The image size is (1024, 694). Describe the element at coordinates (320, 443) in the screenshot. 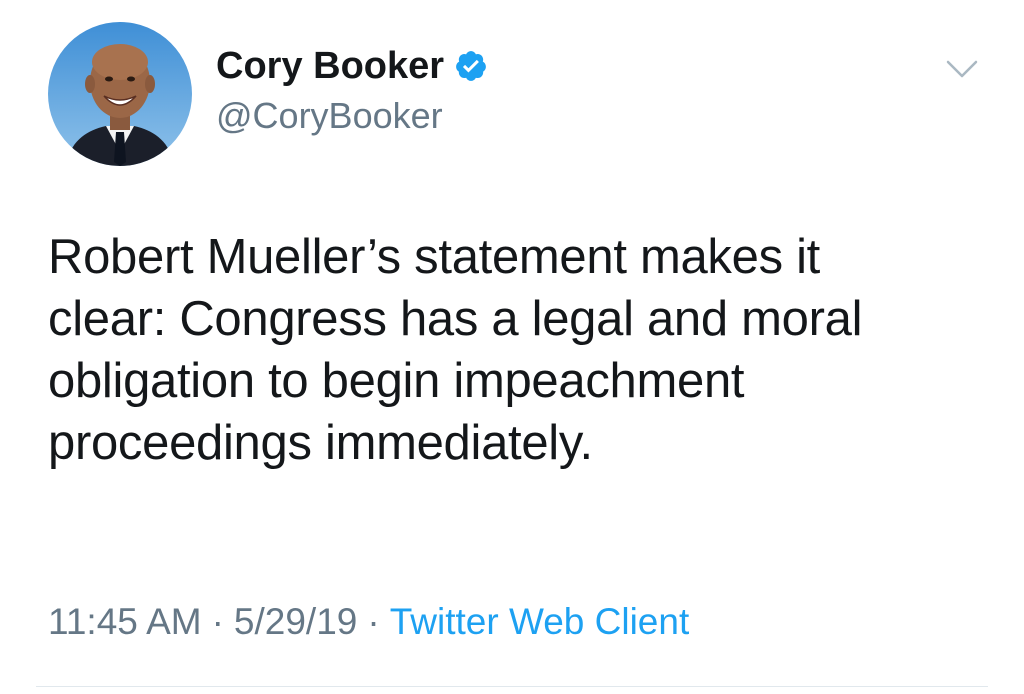

I see `tweet-text-line: proceedings immediately.` at that location.